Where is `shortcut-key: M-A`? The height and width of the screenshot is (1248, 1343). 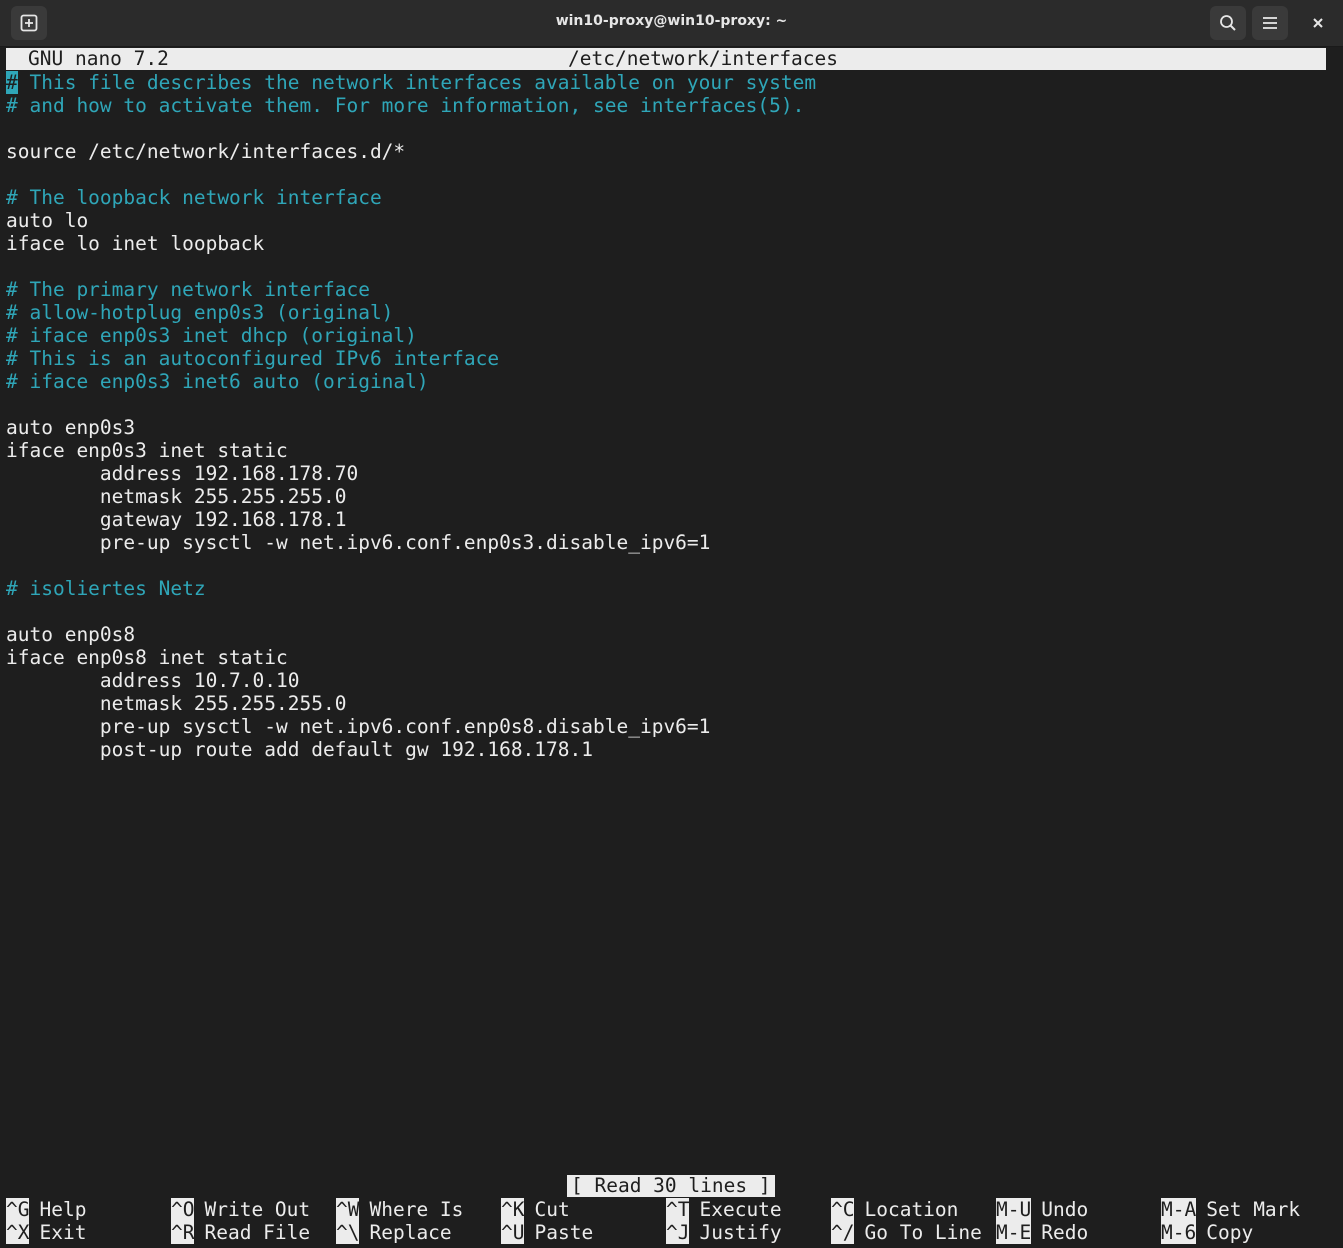
shortcut-key: M-A is located at coordinates (1179, 1209).